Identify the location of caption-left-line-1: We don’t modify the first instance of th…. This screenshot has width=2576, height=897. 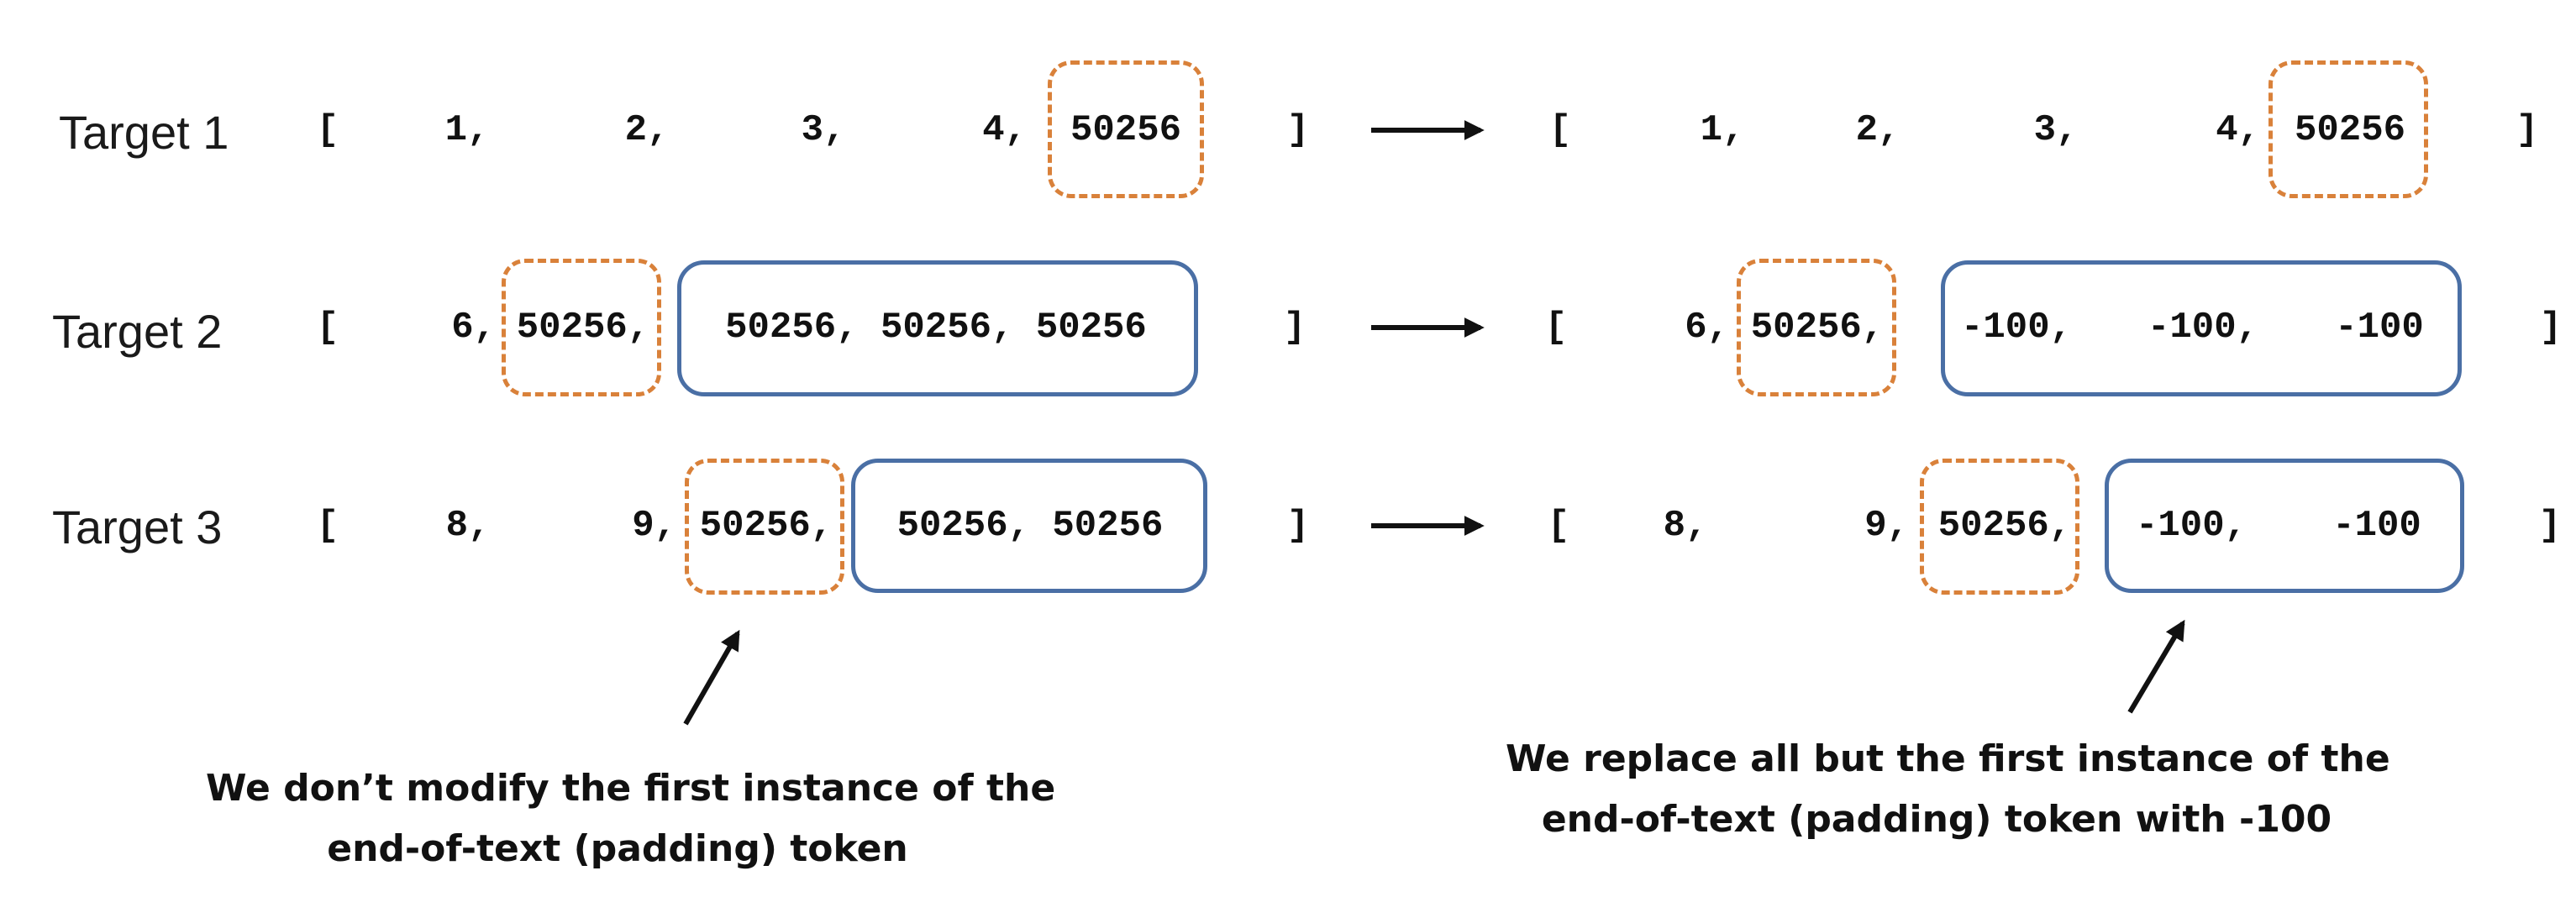
(631, 788).